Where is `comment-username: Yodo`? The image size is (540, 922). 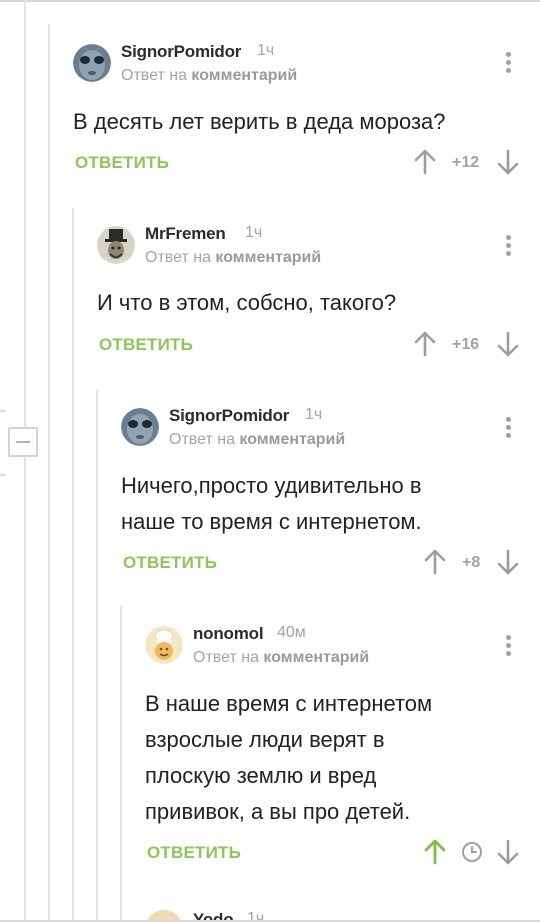
comment-username: Yodo is located at coordinates (213, 915).